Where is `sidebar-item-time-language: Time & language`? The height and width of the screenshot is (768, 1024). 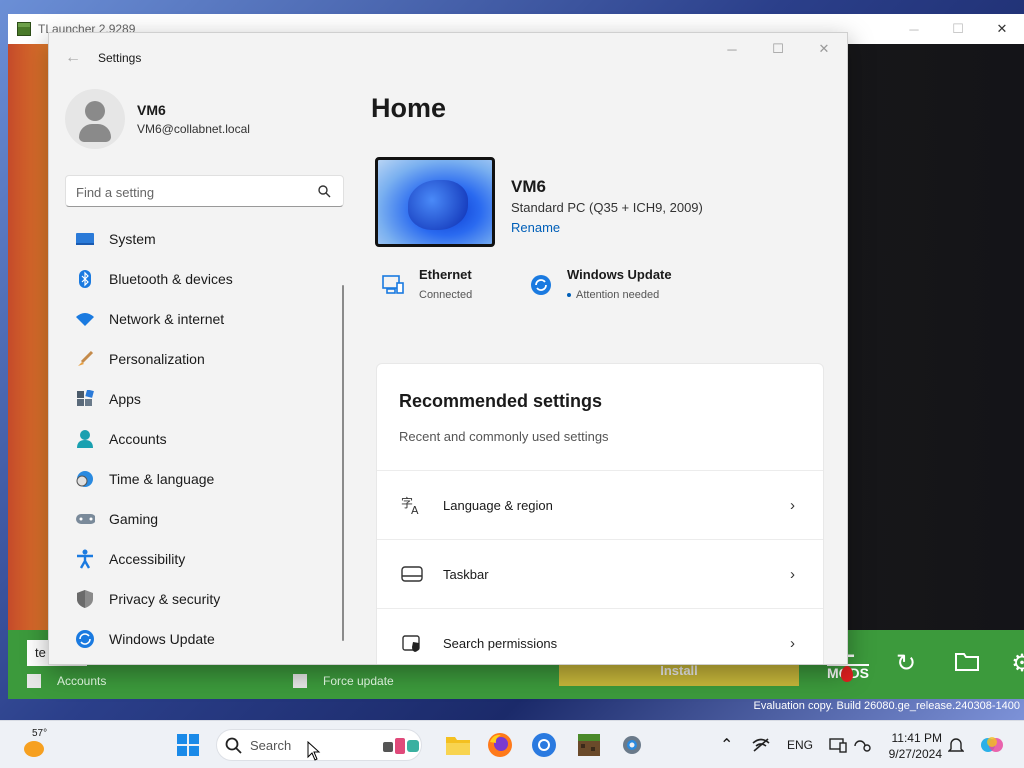 sidebar-item-time-language: Time & language is located at coordinates (205, 479).